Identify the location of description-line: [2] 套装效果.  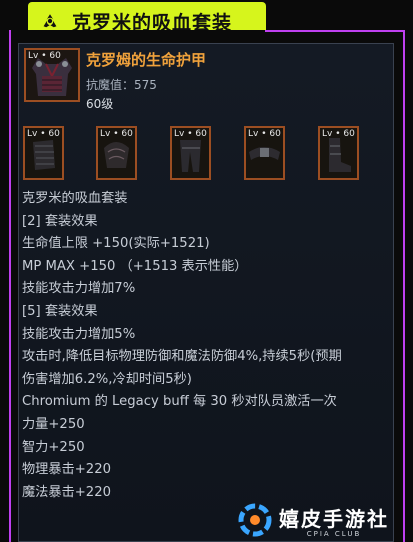
(60, 221).